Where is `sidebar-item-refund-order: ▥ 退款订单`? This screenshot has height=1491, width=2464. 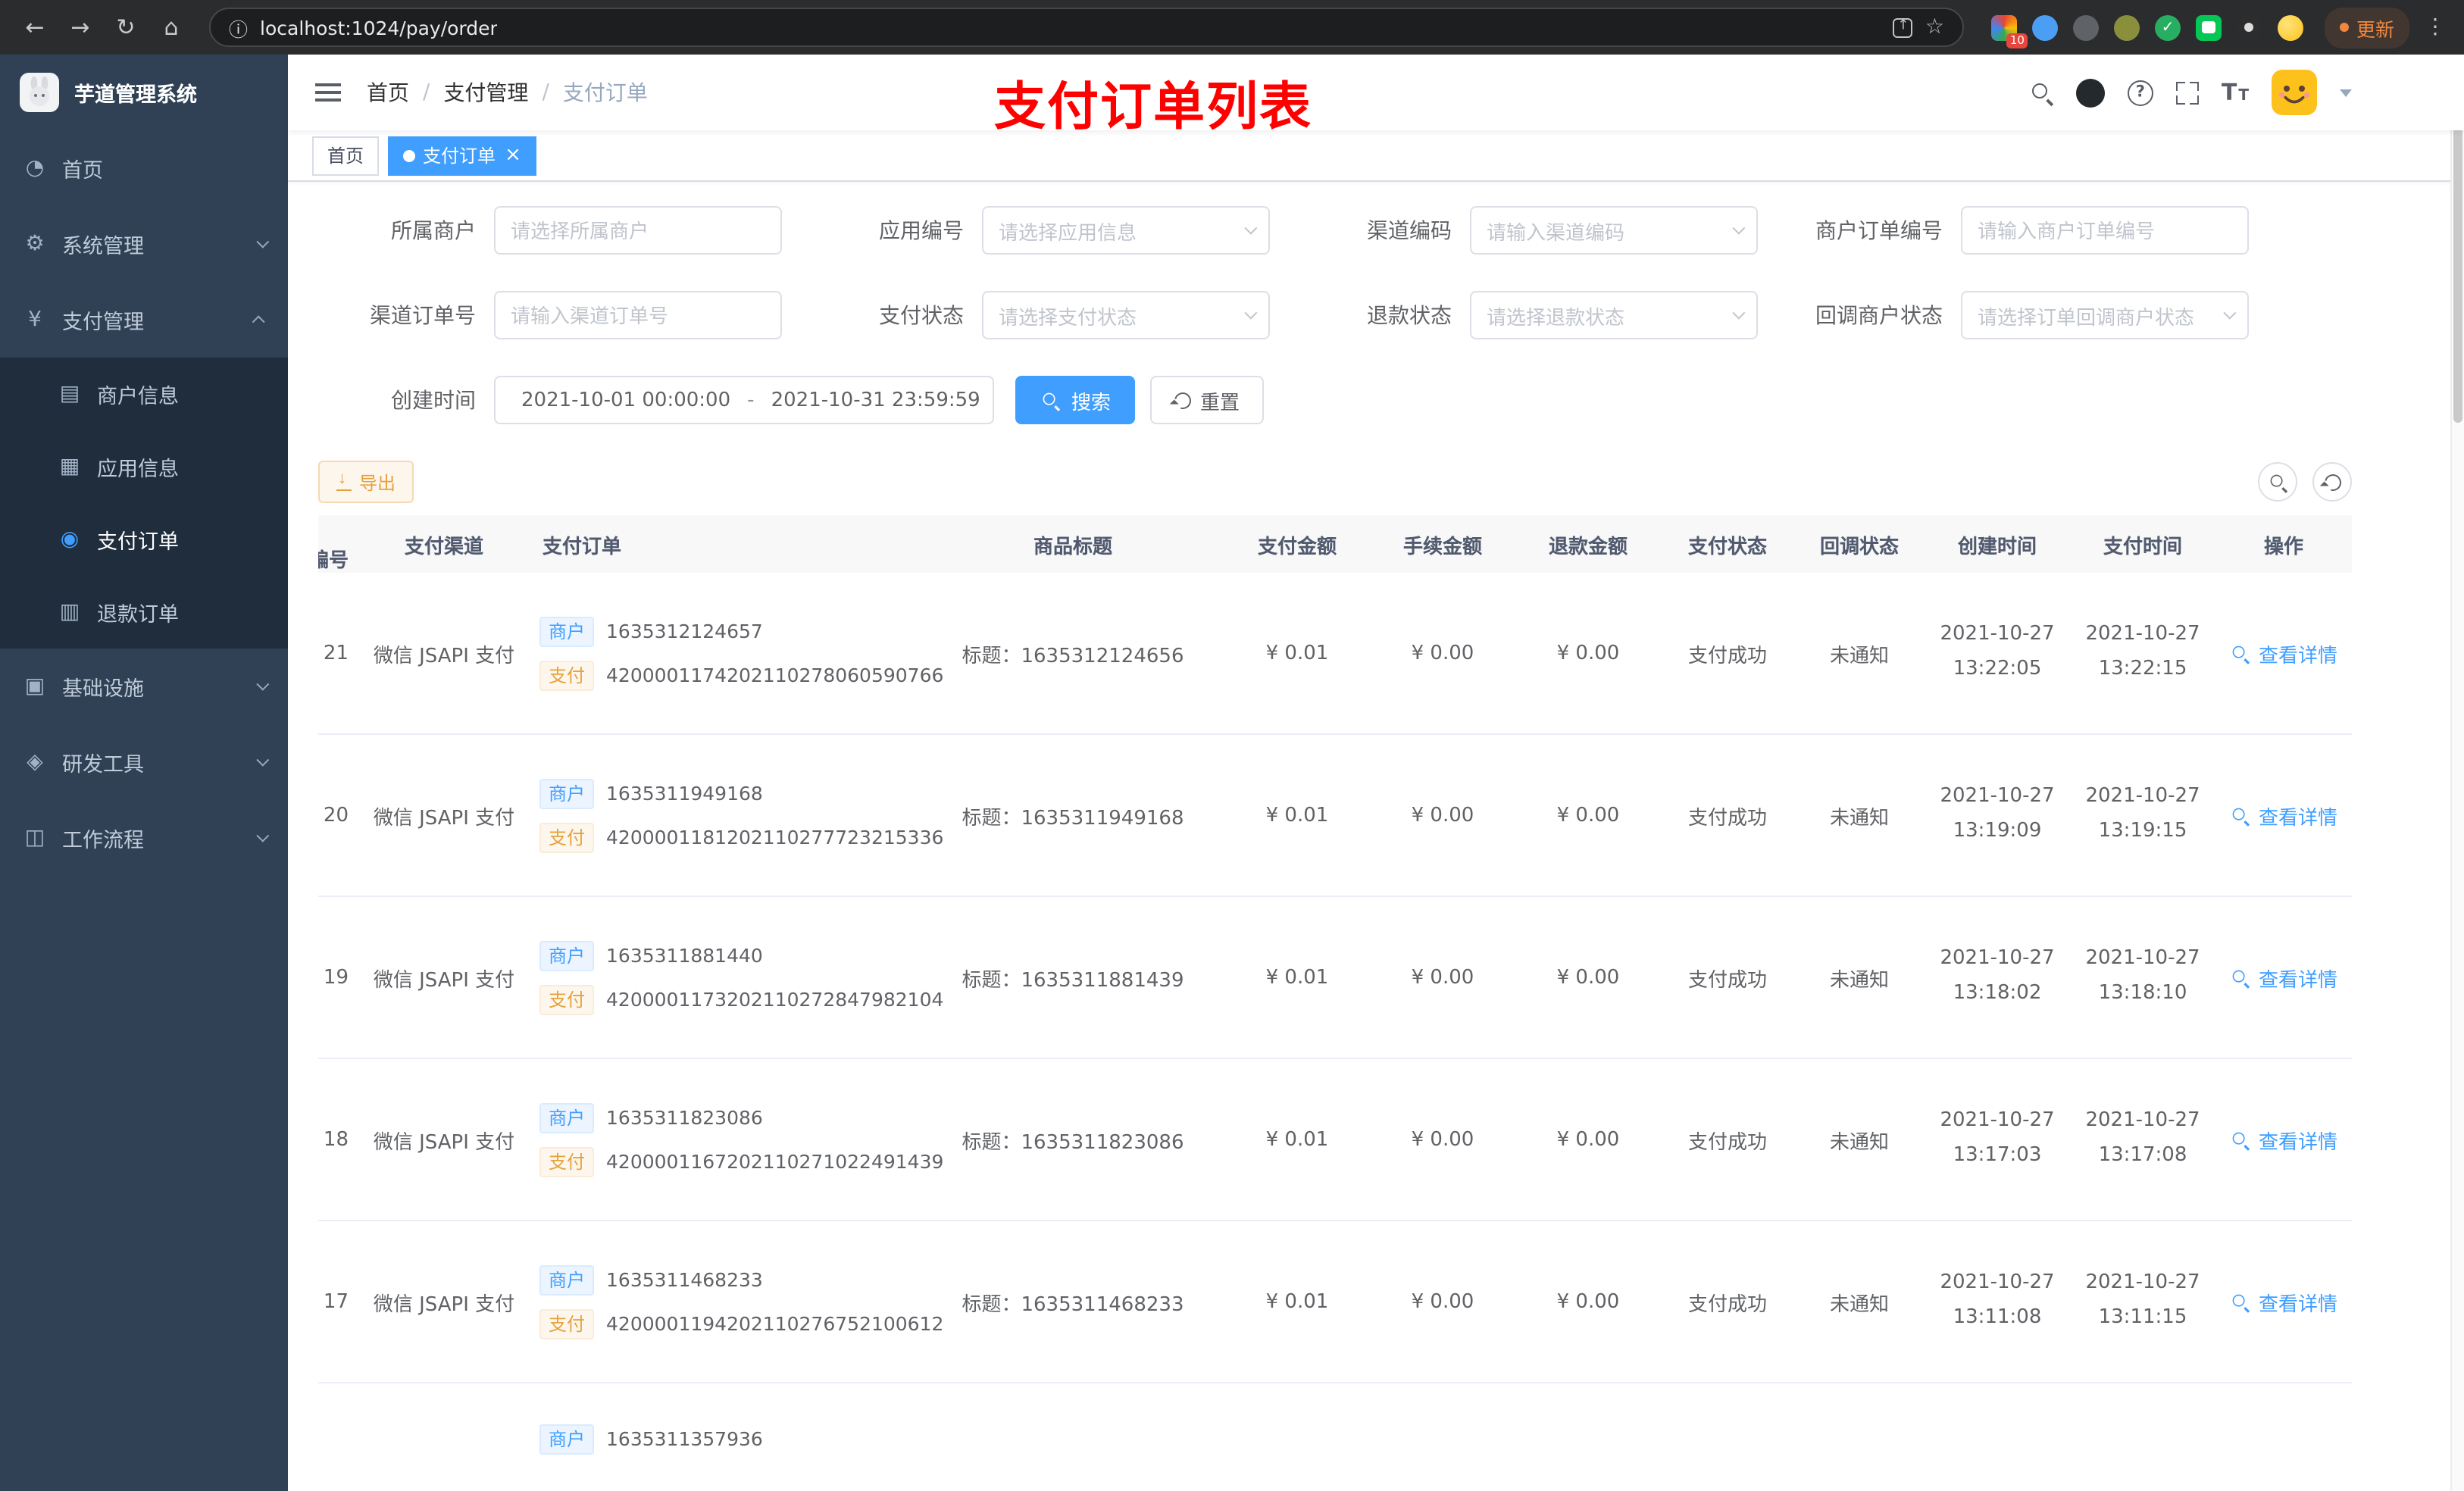 sidebar-item-refund-order: ▥ 退款订单 is located at coordinates (144, 612).